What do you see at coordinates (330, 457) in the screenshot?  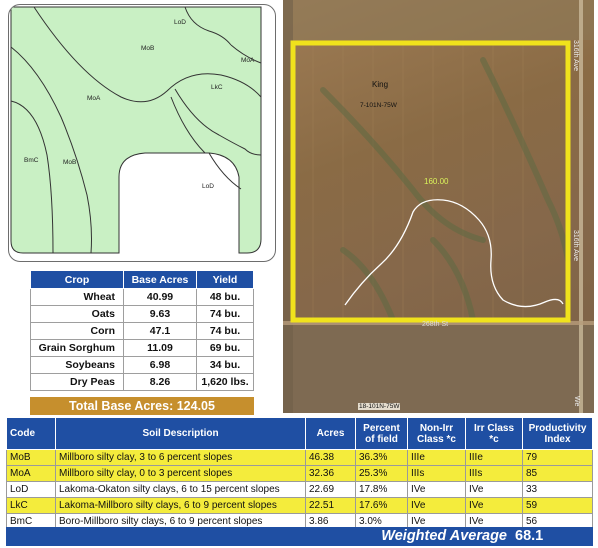 I see `soil-acres-cell: 46.38` at bounding box center [330, 457].